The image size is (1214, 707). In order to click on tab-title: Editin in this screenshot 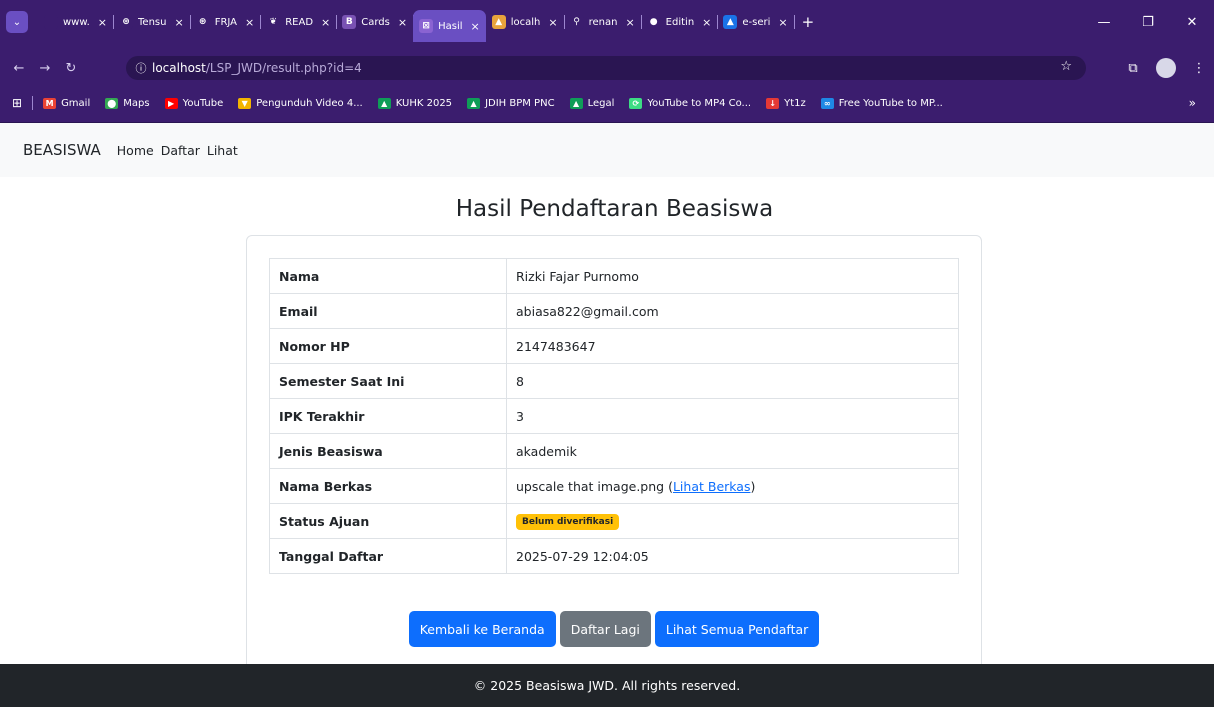, I will do `click(680, 22)`.